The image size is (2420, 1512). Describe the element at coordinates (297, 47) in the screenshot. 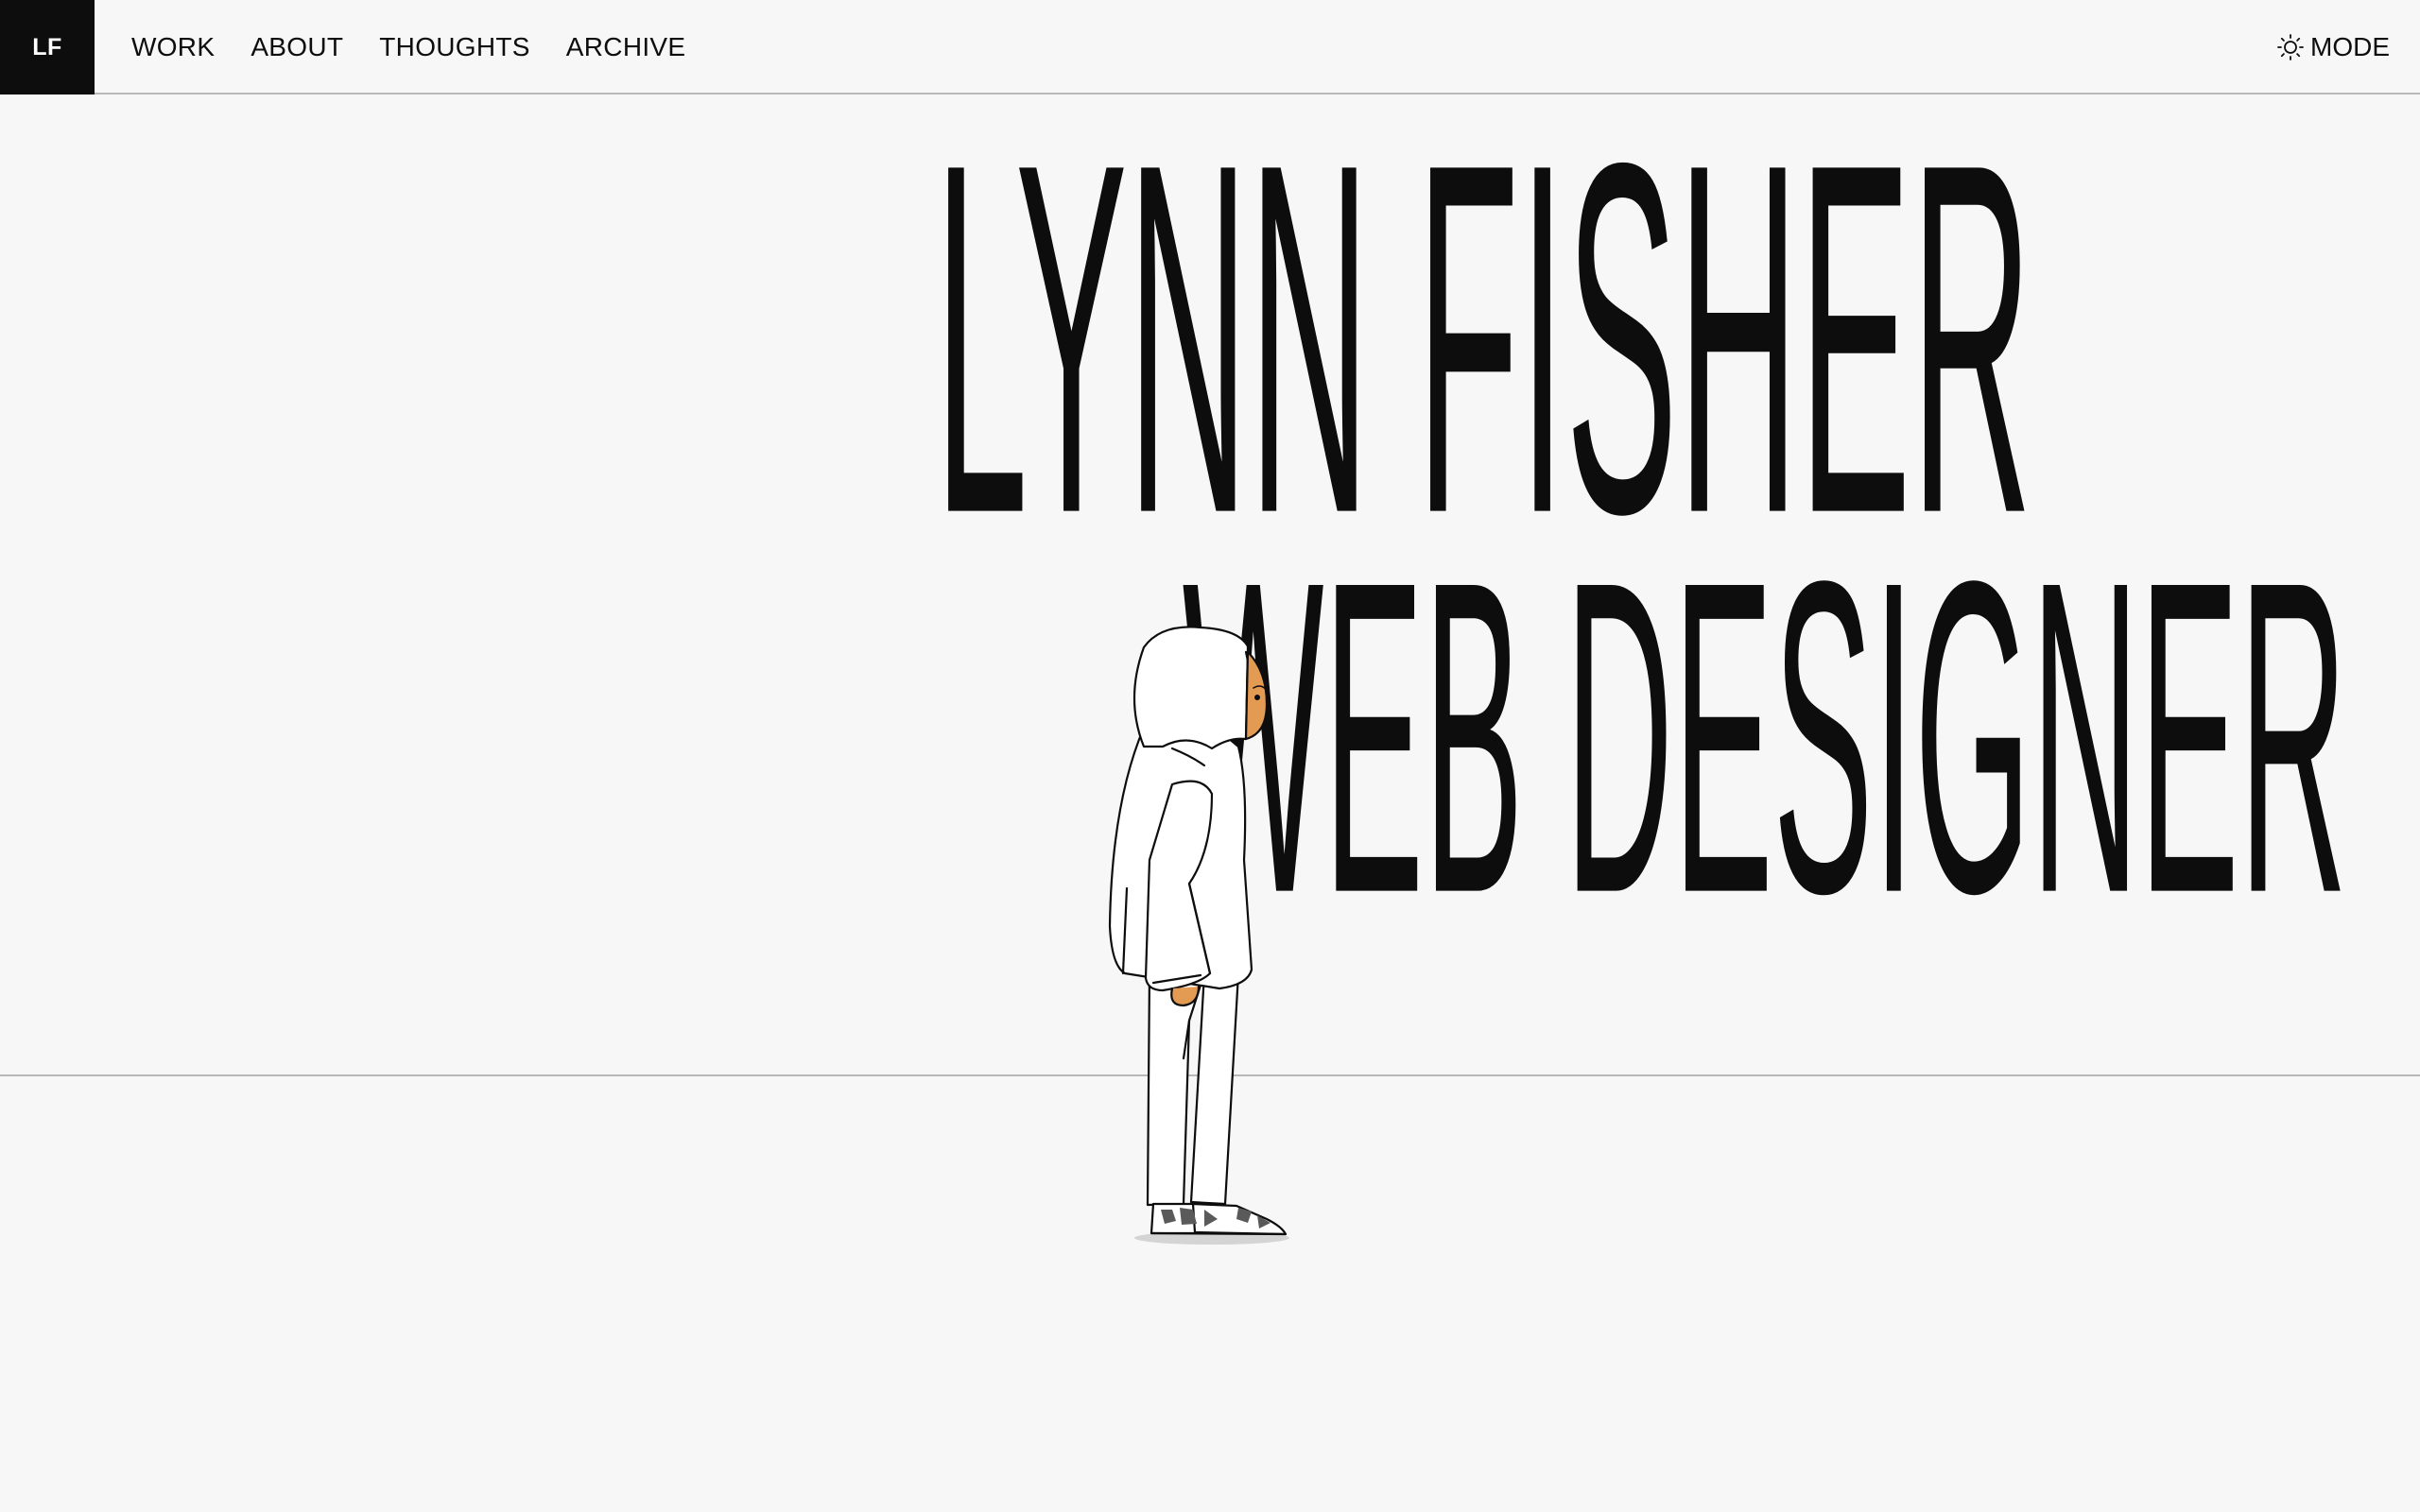

I see `nav-item-about: ABOUT` at that location.